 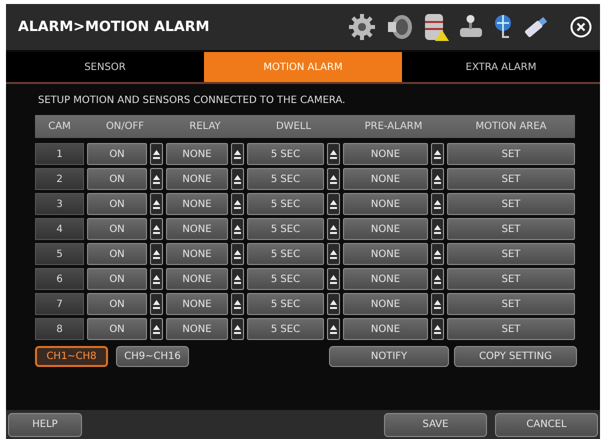 What do you see at coordinates (389, 356) in the screenshot?
I see `action-button: NOTIFY` at bounding box center [389, 356].